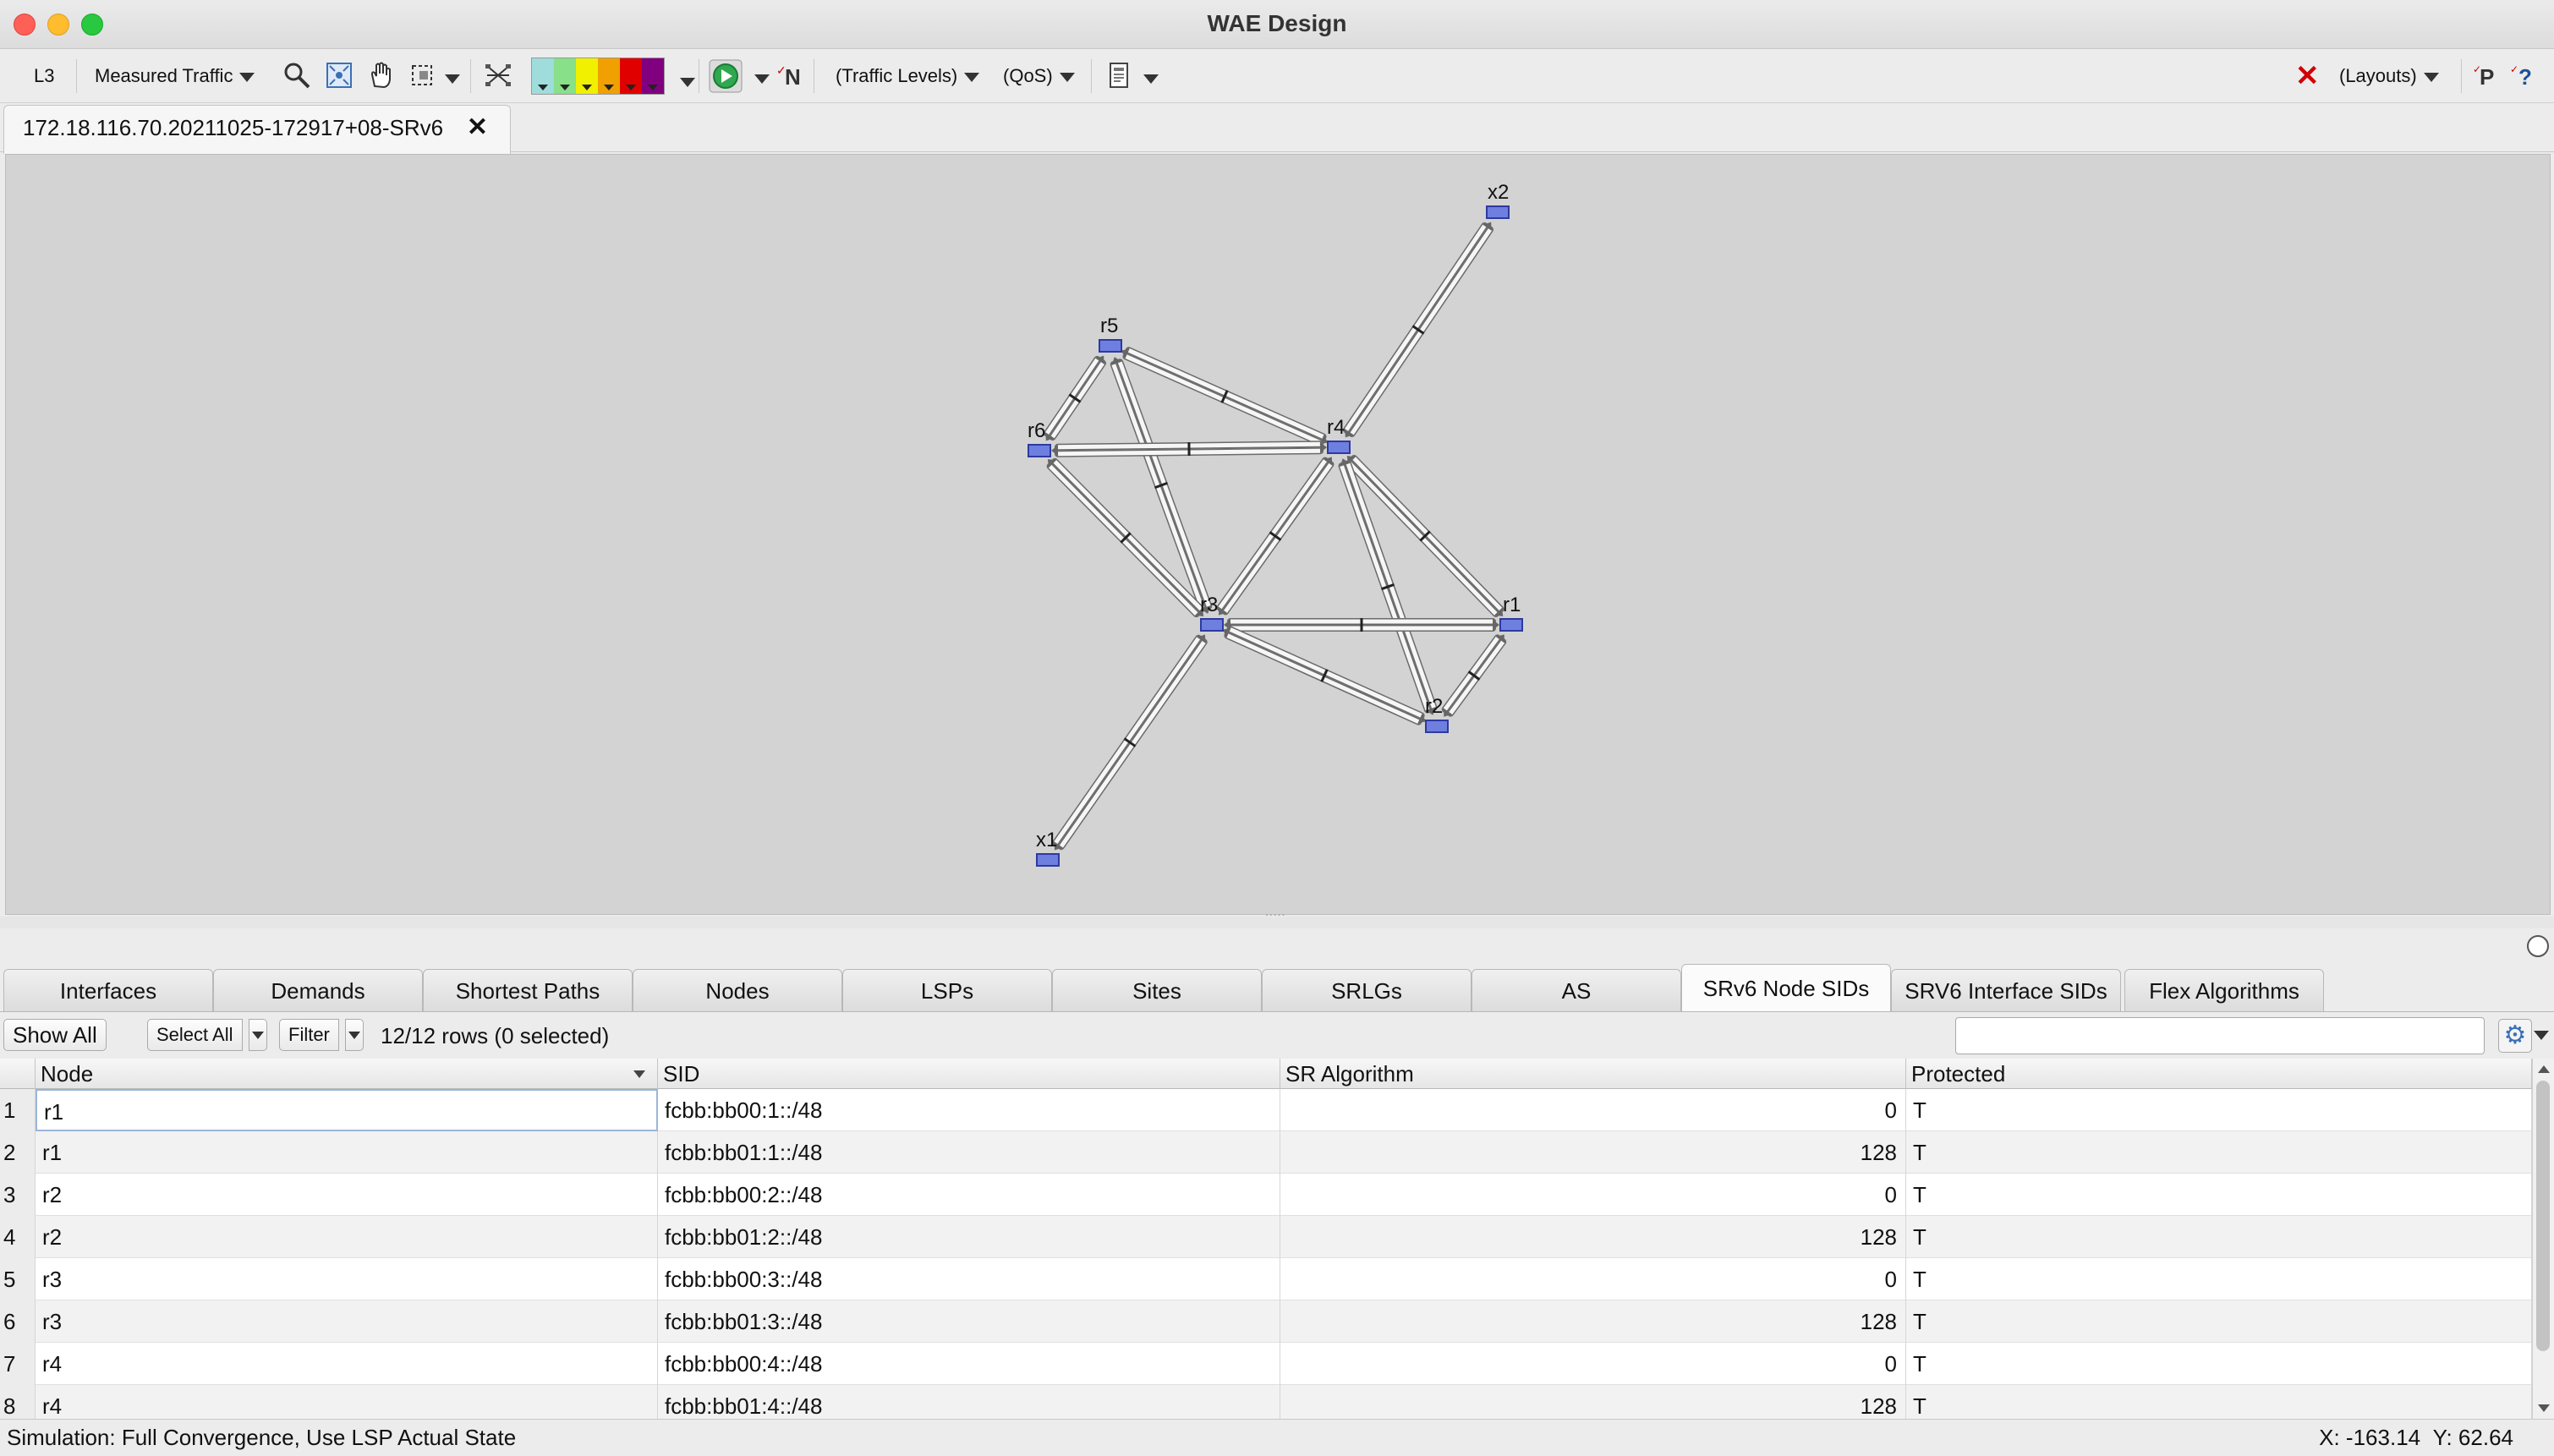 This screenshot has height=1456, width=2554. Describe the element at coordinates (1474, 675) in the screenshot. I see `link-r1-r2` at that location.